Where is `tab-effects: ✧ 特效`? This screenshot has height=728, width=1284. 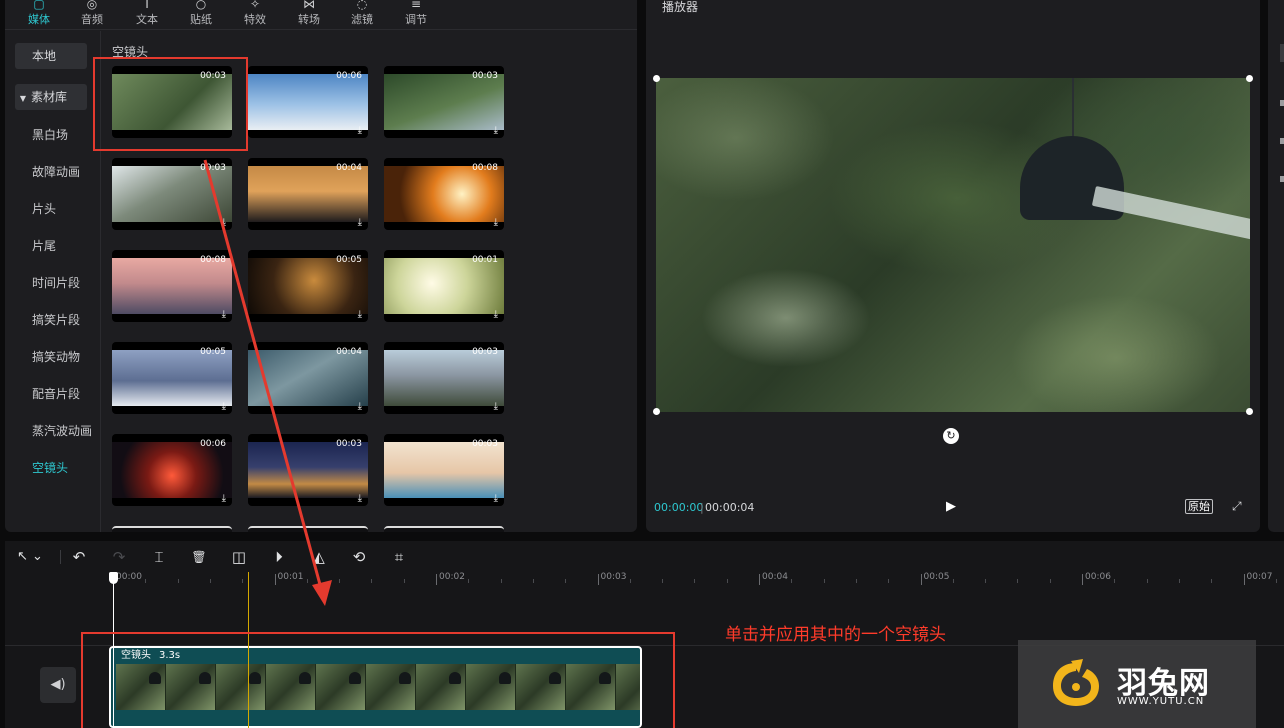
tab-effects: ✧ 特效 is located at coordinates (255, 15).